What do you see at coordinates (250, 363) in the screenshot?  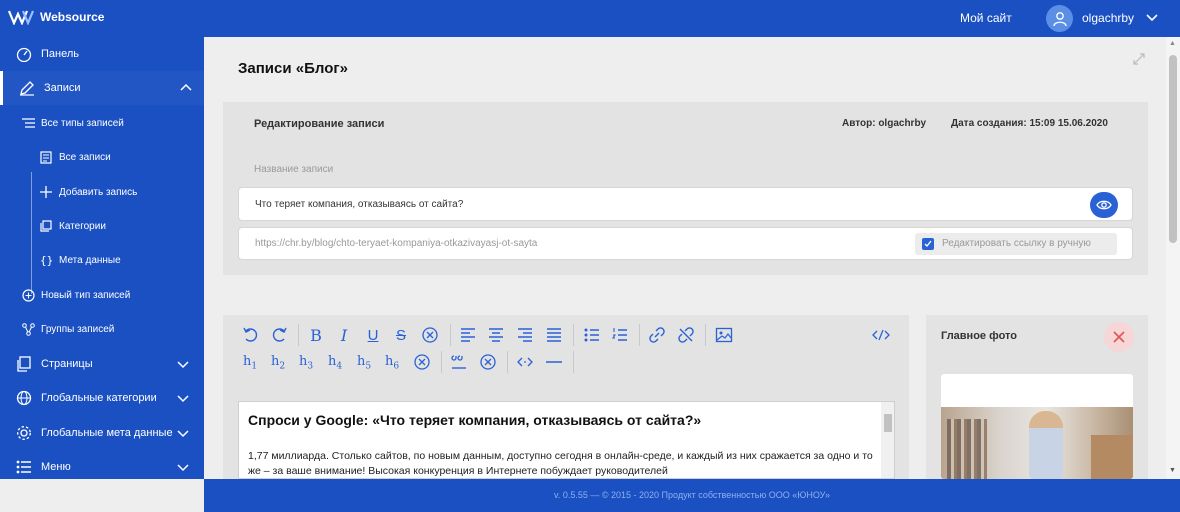 I see `heading-1-button: h1` at bounding box center [250, 363].